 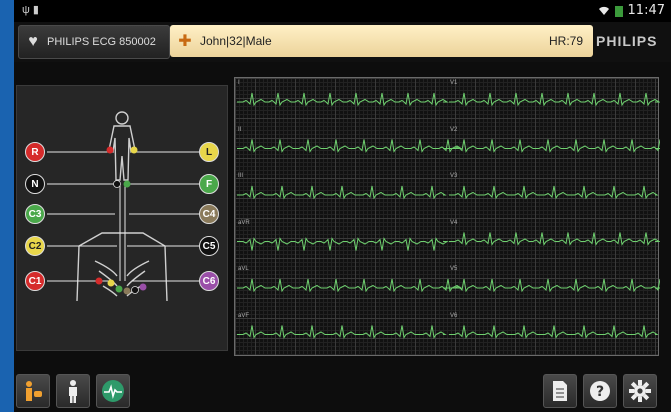 I want to click on patient-info-bar: ✚ John|32|Male HR:79, so click(x=381, y=41).